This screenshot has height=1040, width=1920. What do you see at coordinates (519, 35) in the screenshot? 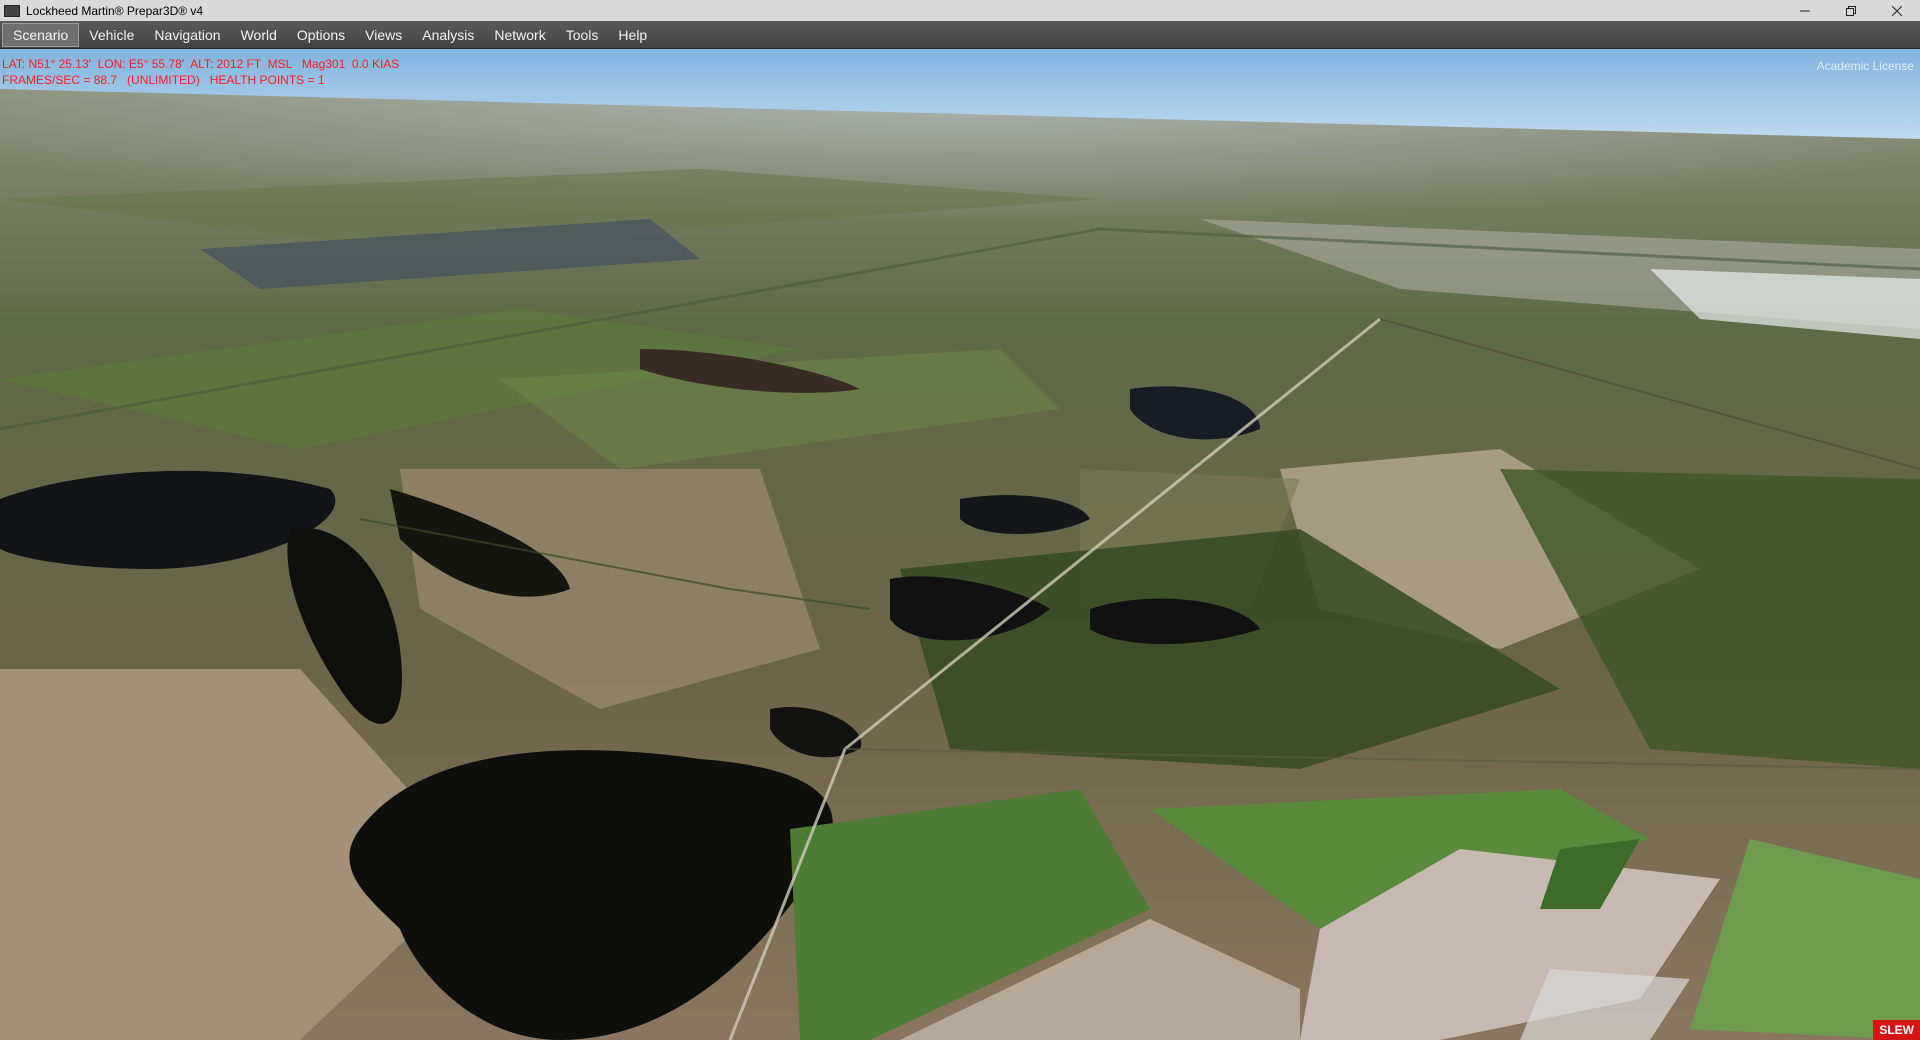
I see `menu-network: Network` at bounding box center [519, 35].